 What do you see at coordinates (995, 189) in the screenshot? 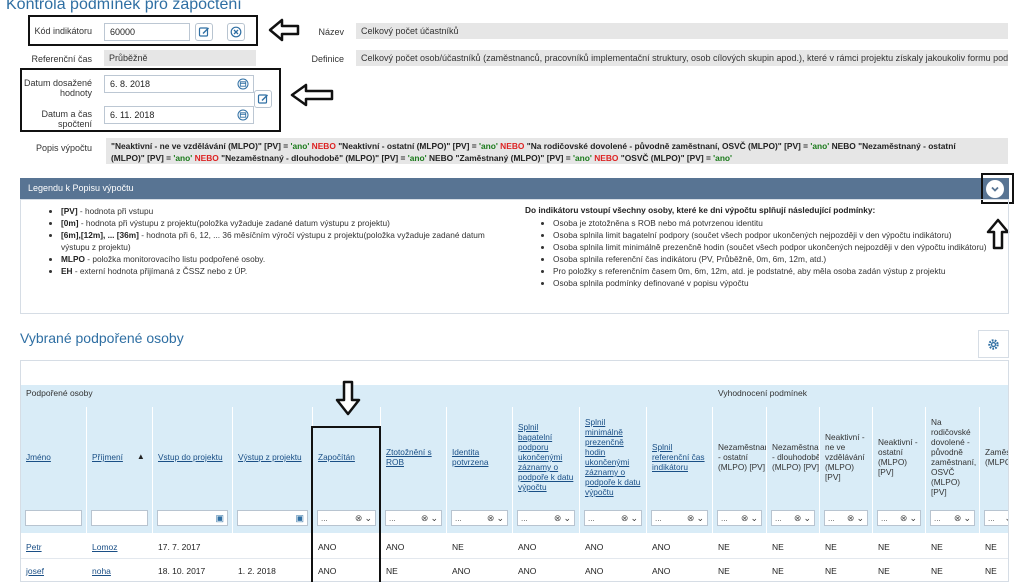
I see `legend-toggle-button` at bounding box center [995, 189].